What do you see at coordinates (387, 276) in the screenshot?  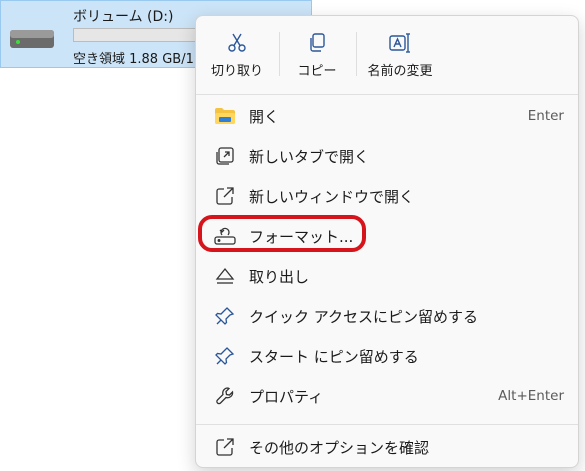 I see `menu-item-eject: 取り出し` at bounding box center [387, 276].